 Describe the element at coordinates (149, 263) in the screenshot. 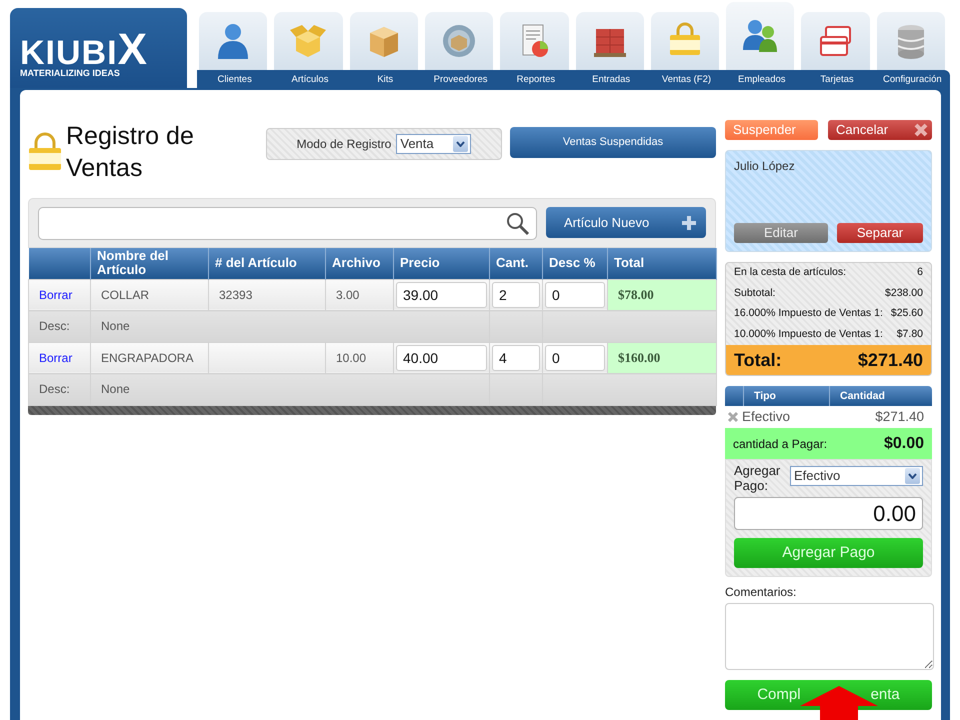

I see `column-header: Nombre del Artículo` at that location.